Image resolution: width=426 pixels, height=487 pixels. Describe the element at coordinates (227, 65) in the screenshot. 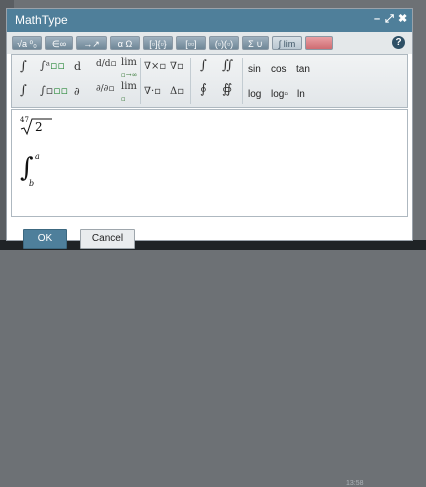

I see `double-integral-button: ∬` at that location.